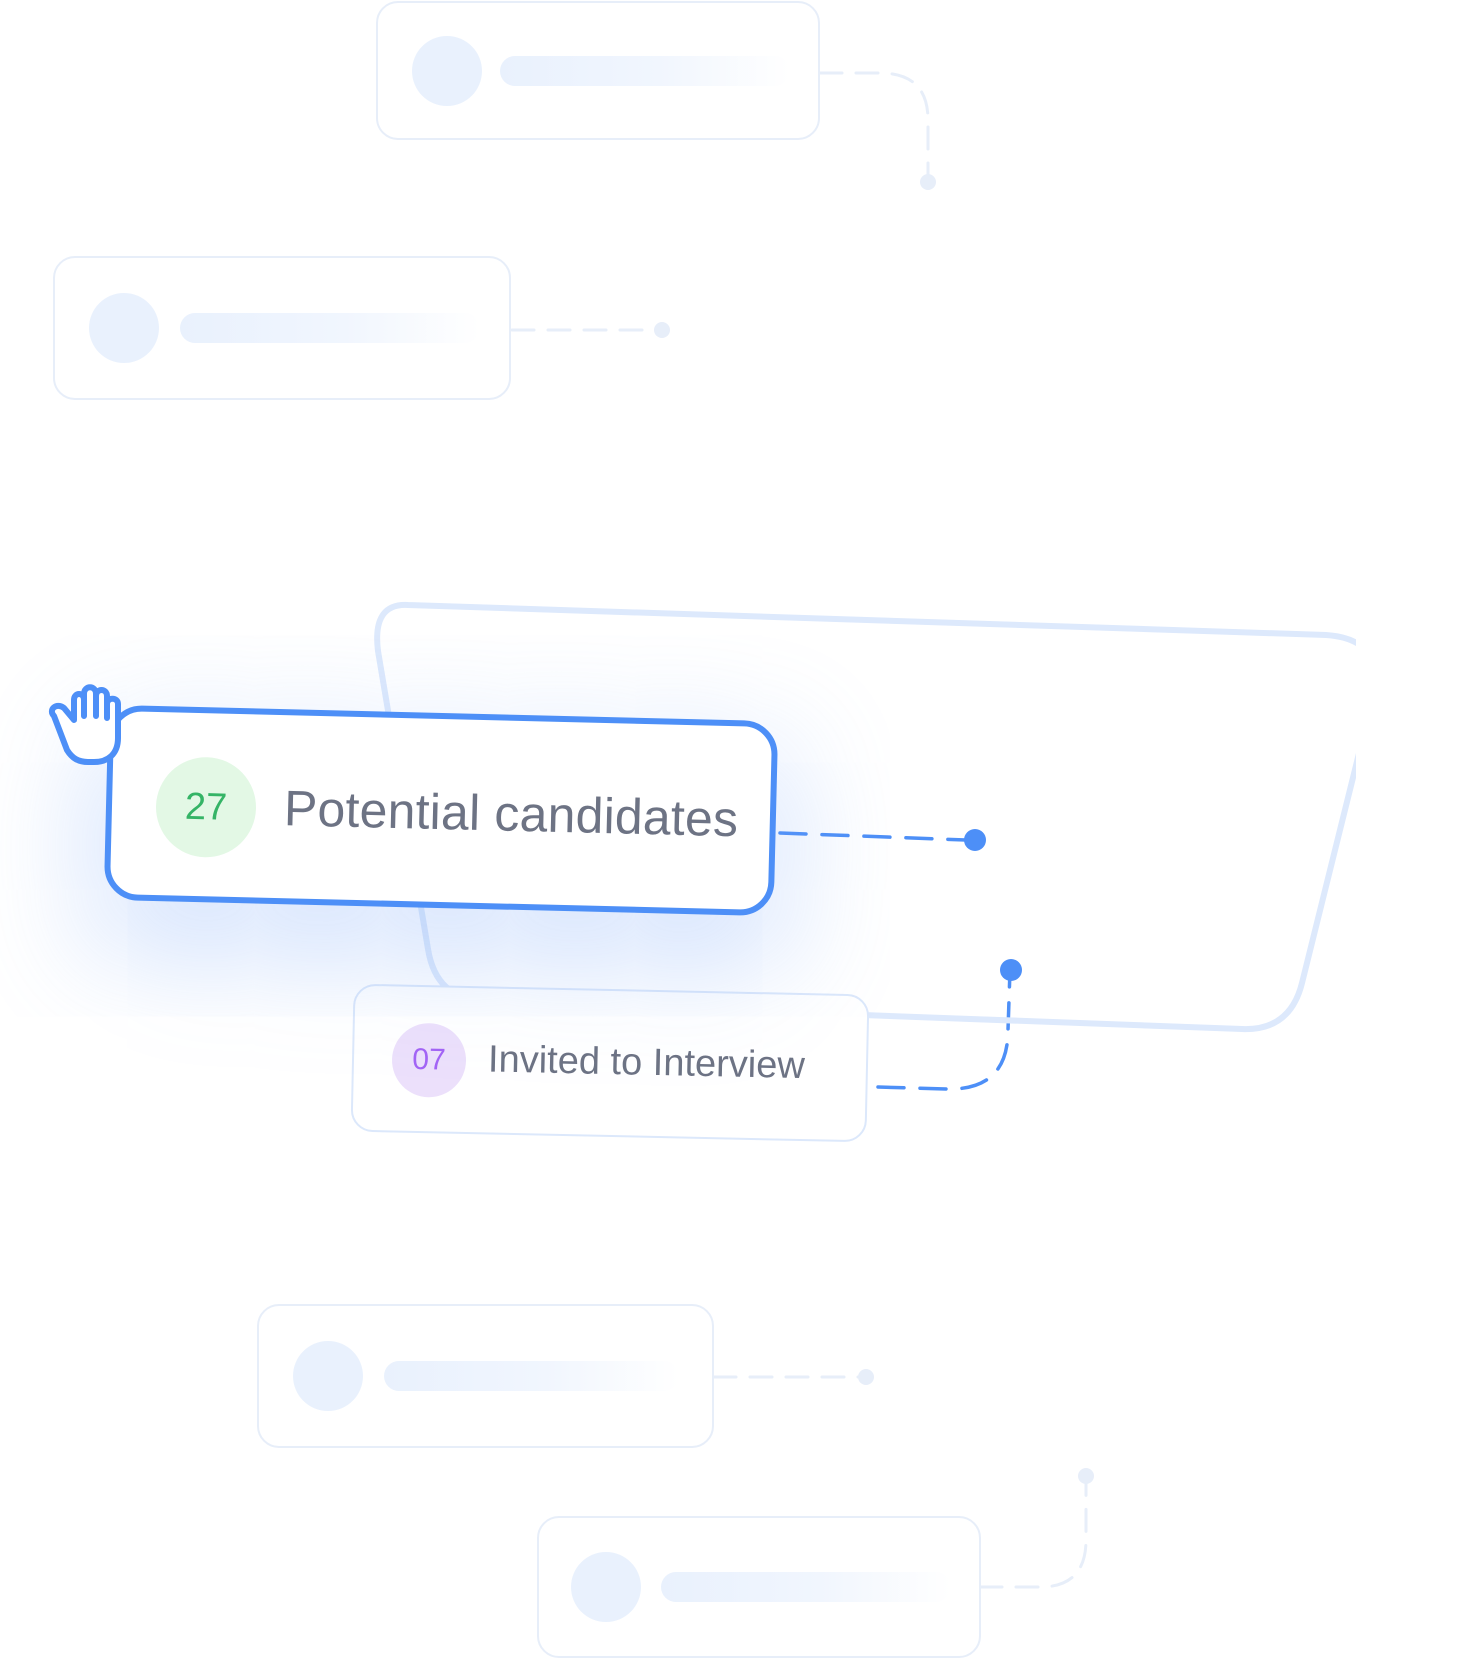 The width and height of the screenshot is (1471, 1660). What do you see at coordinates (429, 1060) in the screenshot?
I see `candidate-count-badge: 07` at bounding box center [429, 1060].